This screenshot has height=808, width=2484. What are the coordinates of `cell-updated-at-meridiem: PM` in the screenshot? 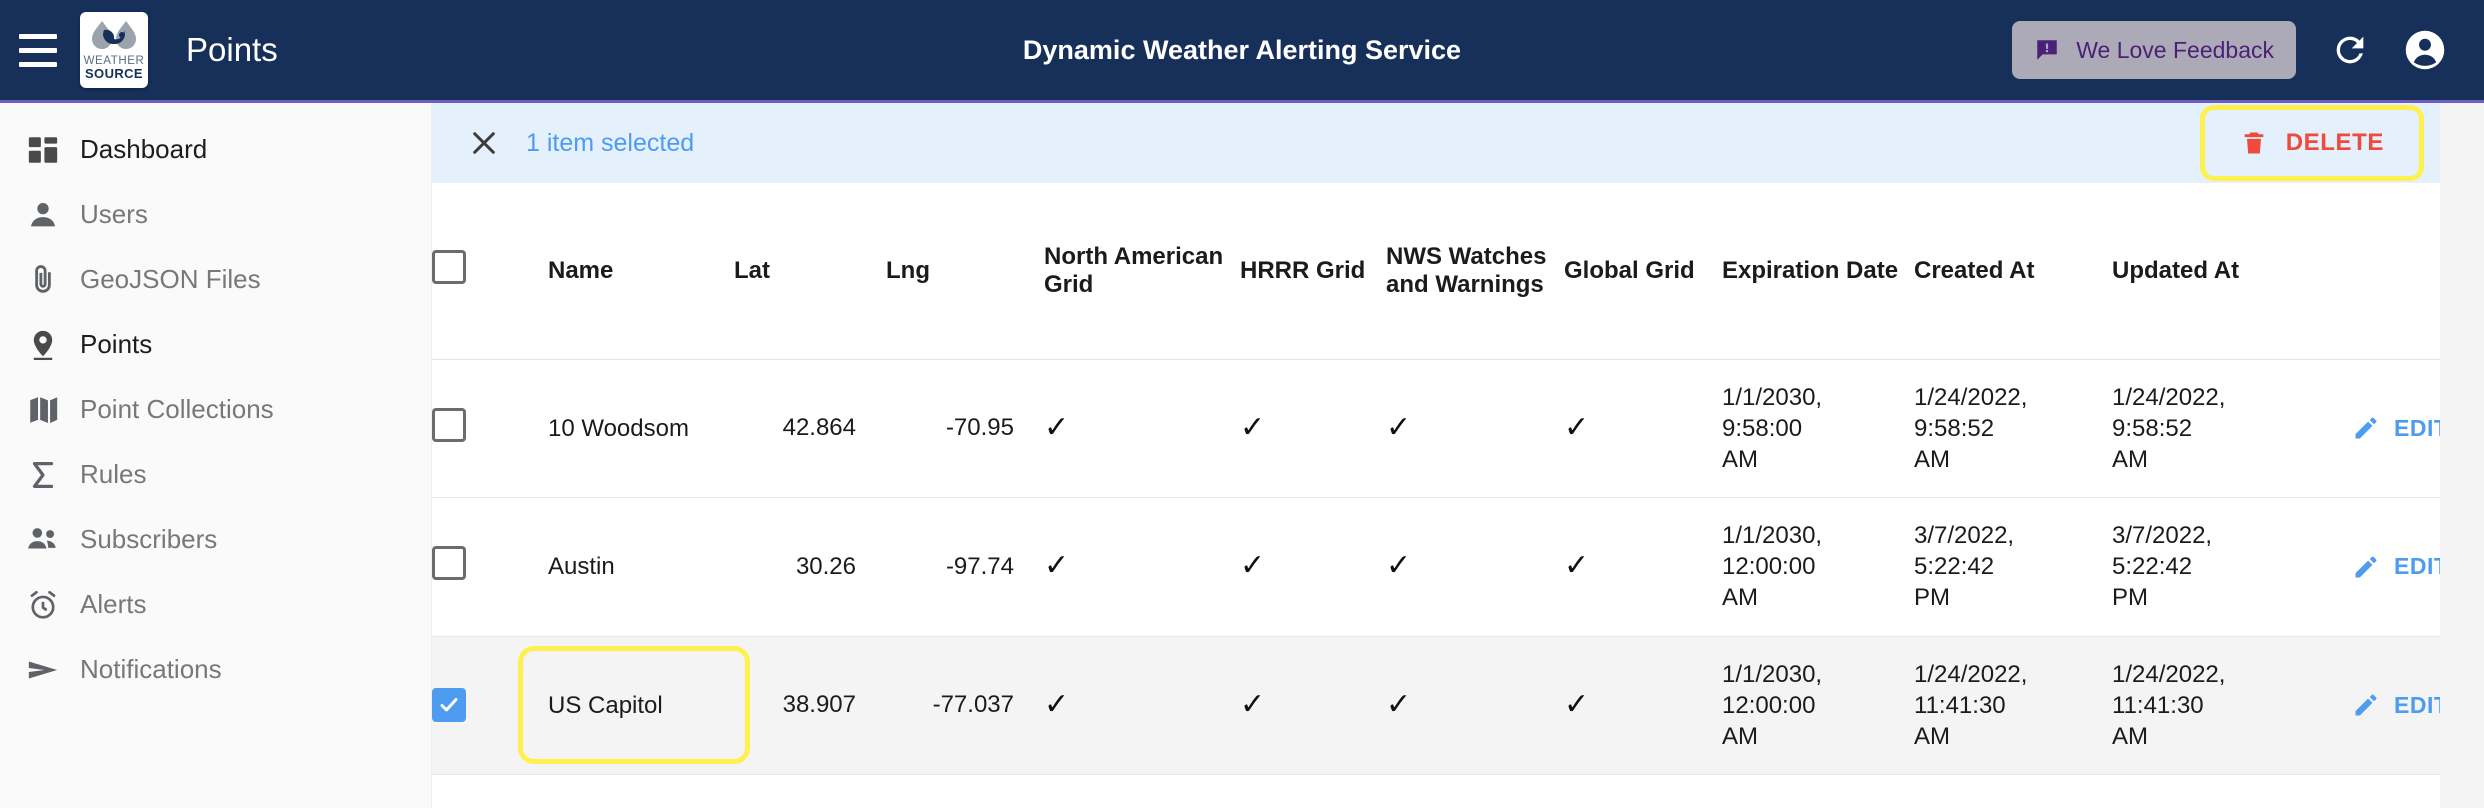 It's located at (2130, 598).